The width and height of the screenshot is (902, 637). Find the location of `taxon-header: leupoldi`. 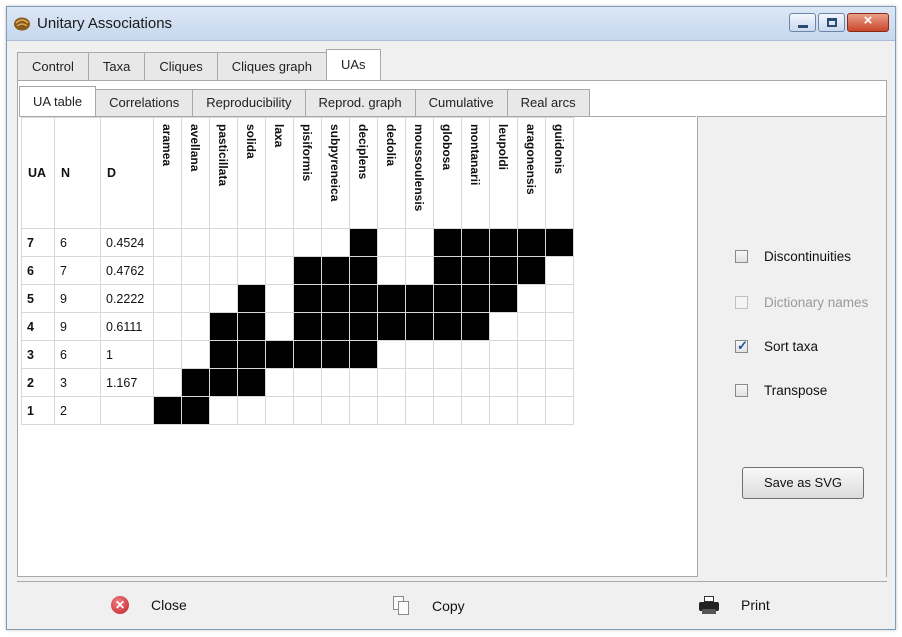

taxon-header: leupoldi is located at coordinates (503, 173).